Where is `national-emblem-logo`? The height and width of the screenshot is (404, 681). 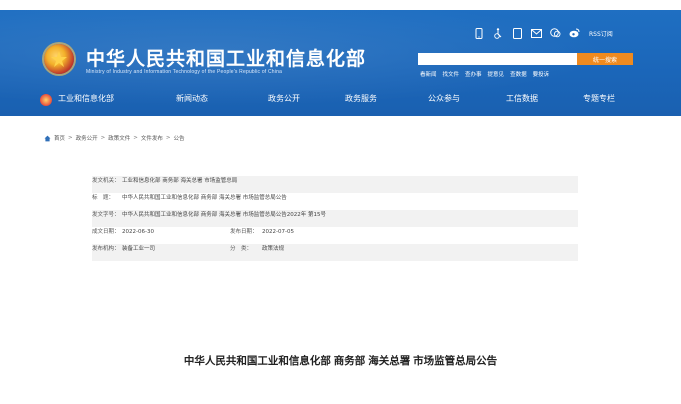
national-emblem-logo is located at coordinates (59, 59).